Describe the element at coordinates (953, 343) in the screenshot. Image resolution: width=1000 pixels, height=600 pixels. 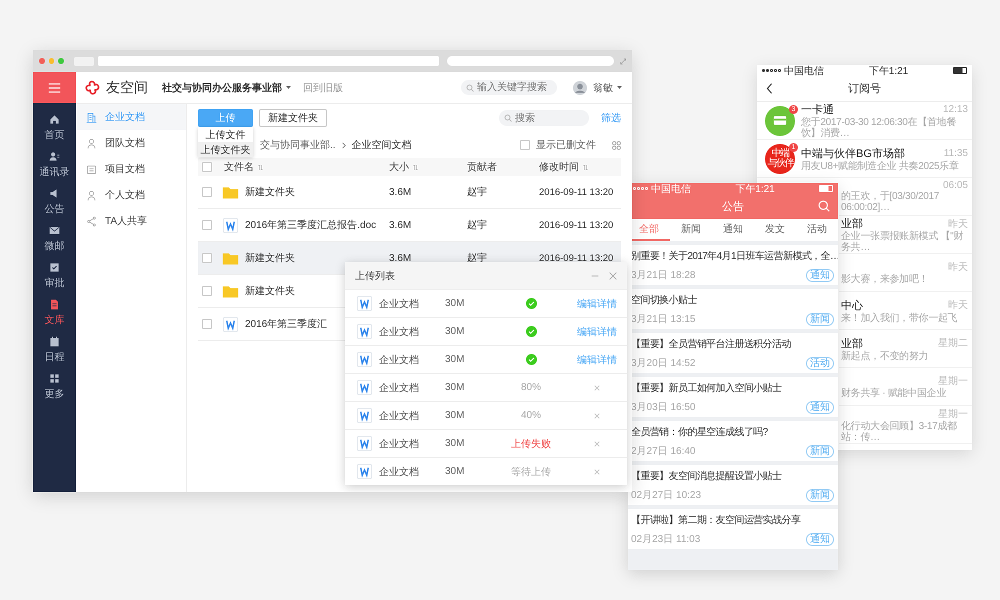
I see `message-time: 星期二` at that location.